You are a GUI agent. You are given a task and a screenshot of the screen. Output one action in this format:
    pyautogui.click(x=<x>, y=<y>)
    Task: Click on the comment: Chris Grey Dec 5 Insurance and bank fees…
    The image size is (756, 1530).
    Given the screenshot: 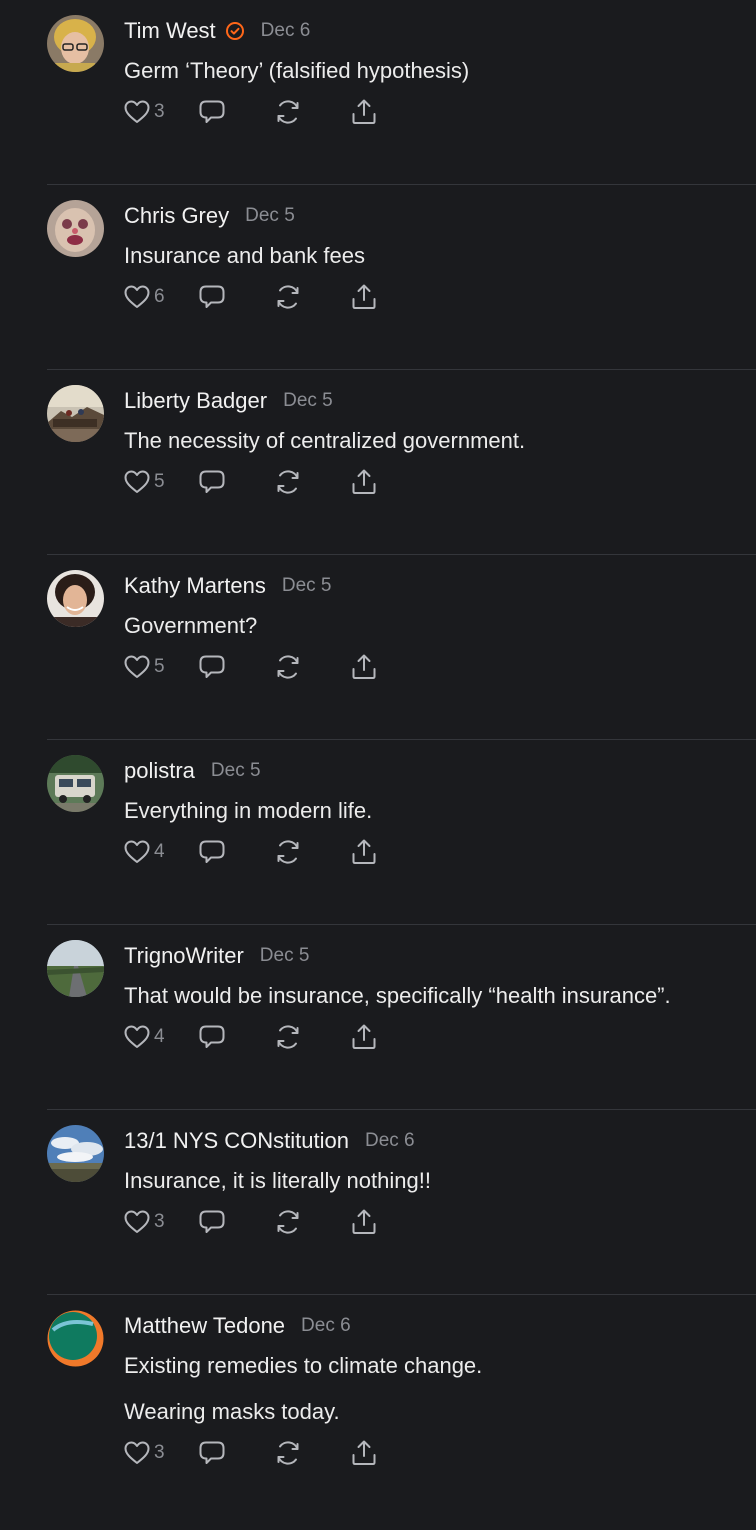 What is the action you would take?
    pyautogui.click(x=378, y=277)
    